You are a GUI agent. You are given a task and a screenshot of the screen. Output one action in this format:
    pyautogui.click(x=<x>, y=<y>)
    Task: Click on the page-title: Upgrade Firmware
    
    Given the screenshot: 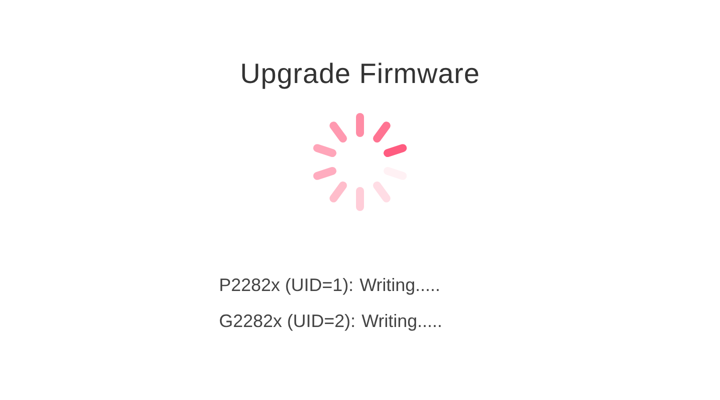 What is the action you would take?
    pyautogui.click(x=360, y=74)
    